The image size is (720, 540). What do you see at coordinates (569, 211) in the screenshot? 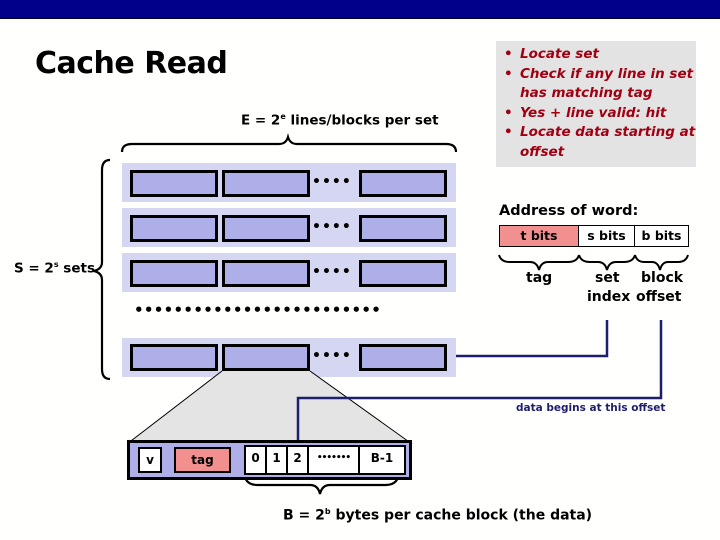
I see `address-heading: Address of word:` at bounding box center [569, 211].